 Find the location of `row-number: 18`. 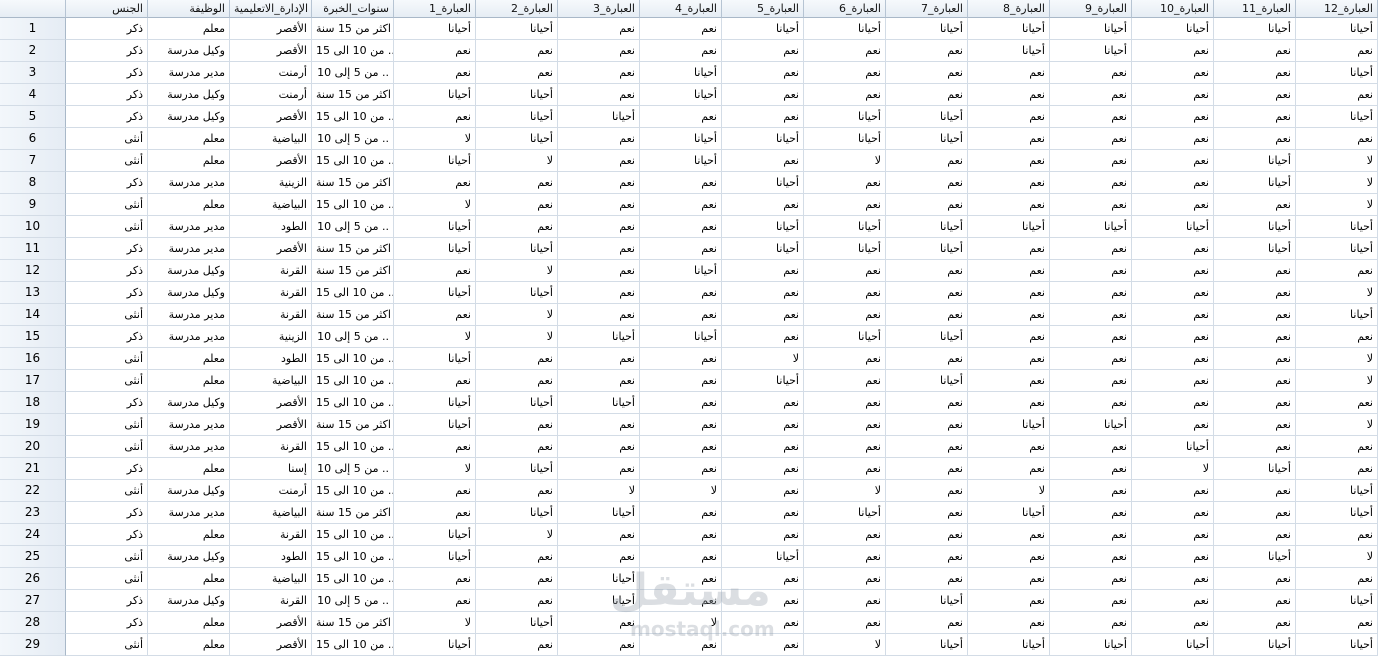

row-number: 18 is located at coordinates (33, 403).